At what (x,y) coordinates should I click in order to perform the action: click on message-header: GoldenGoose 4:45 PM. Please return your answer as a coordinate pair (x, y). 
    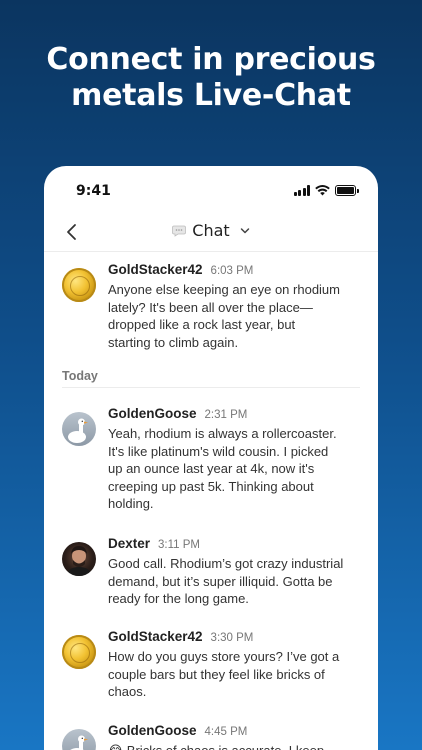
    Looking at the image, I should click on (177, 730).